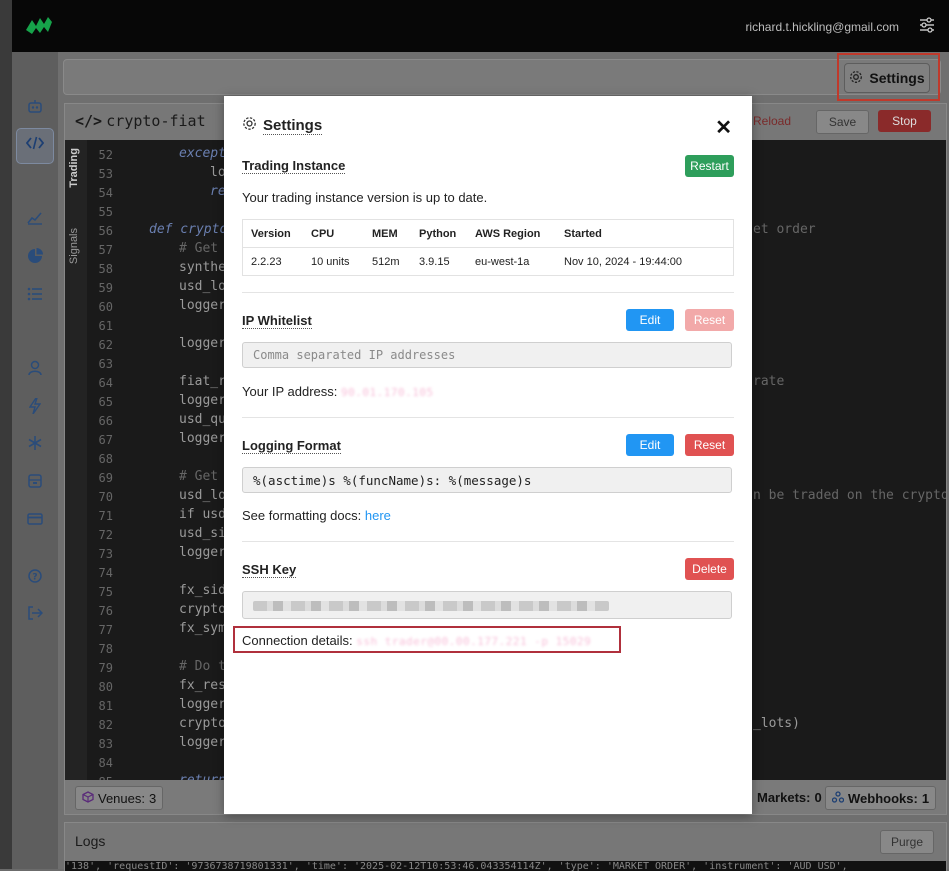 Image resolution: width=949 pixels, height=871 pixels. What do you see at coordinates (35, 106) in the screenshot?
I see `robot-icon` at bounding box center [35, 106].